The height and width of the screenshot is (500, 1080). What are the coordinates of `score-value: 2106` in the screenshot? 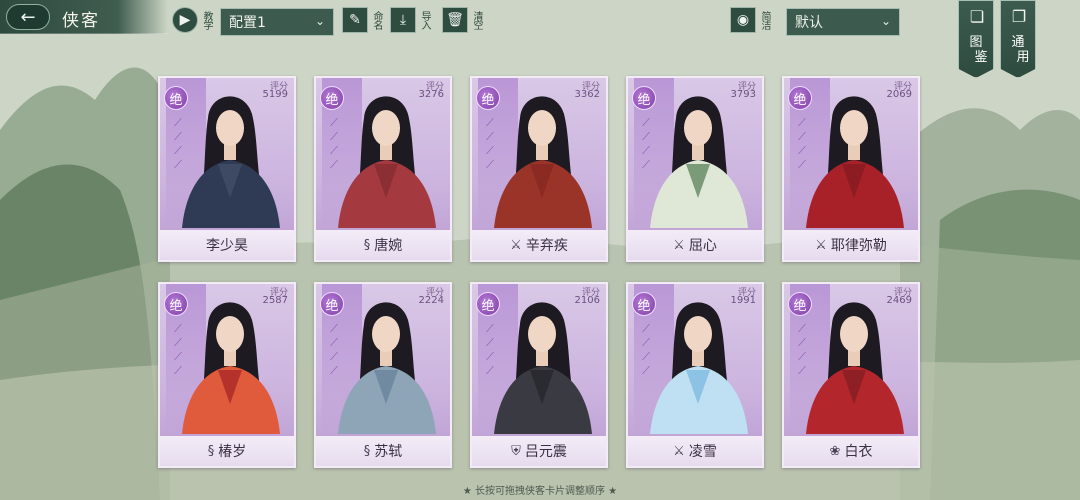 It's located at (587, 300).